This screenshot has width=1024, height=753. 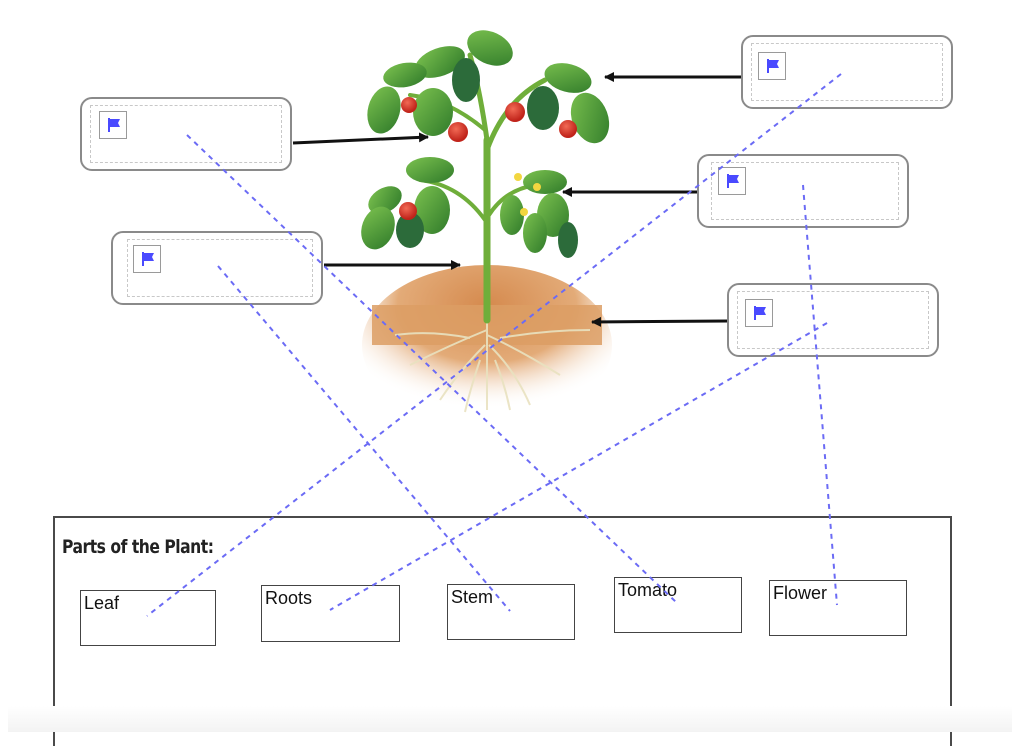 What do you see at coordinates (138, 547) in the screenshot?
I see `word-bank-title: Parts of the Plant:` at bounding box center [138, 547].